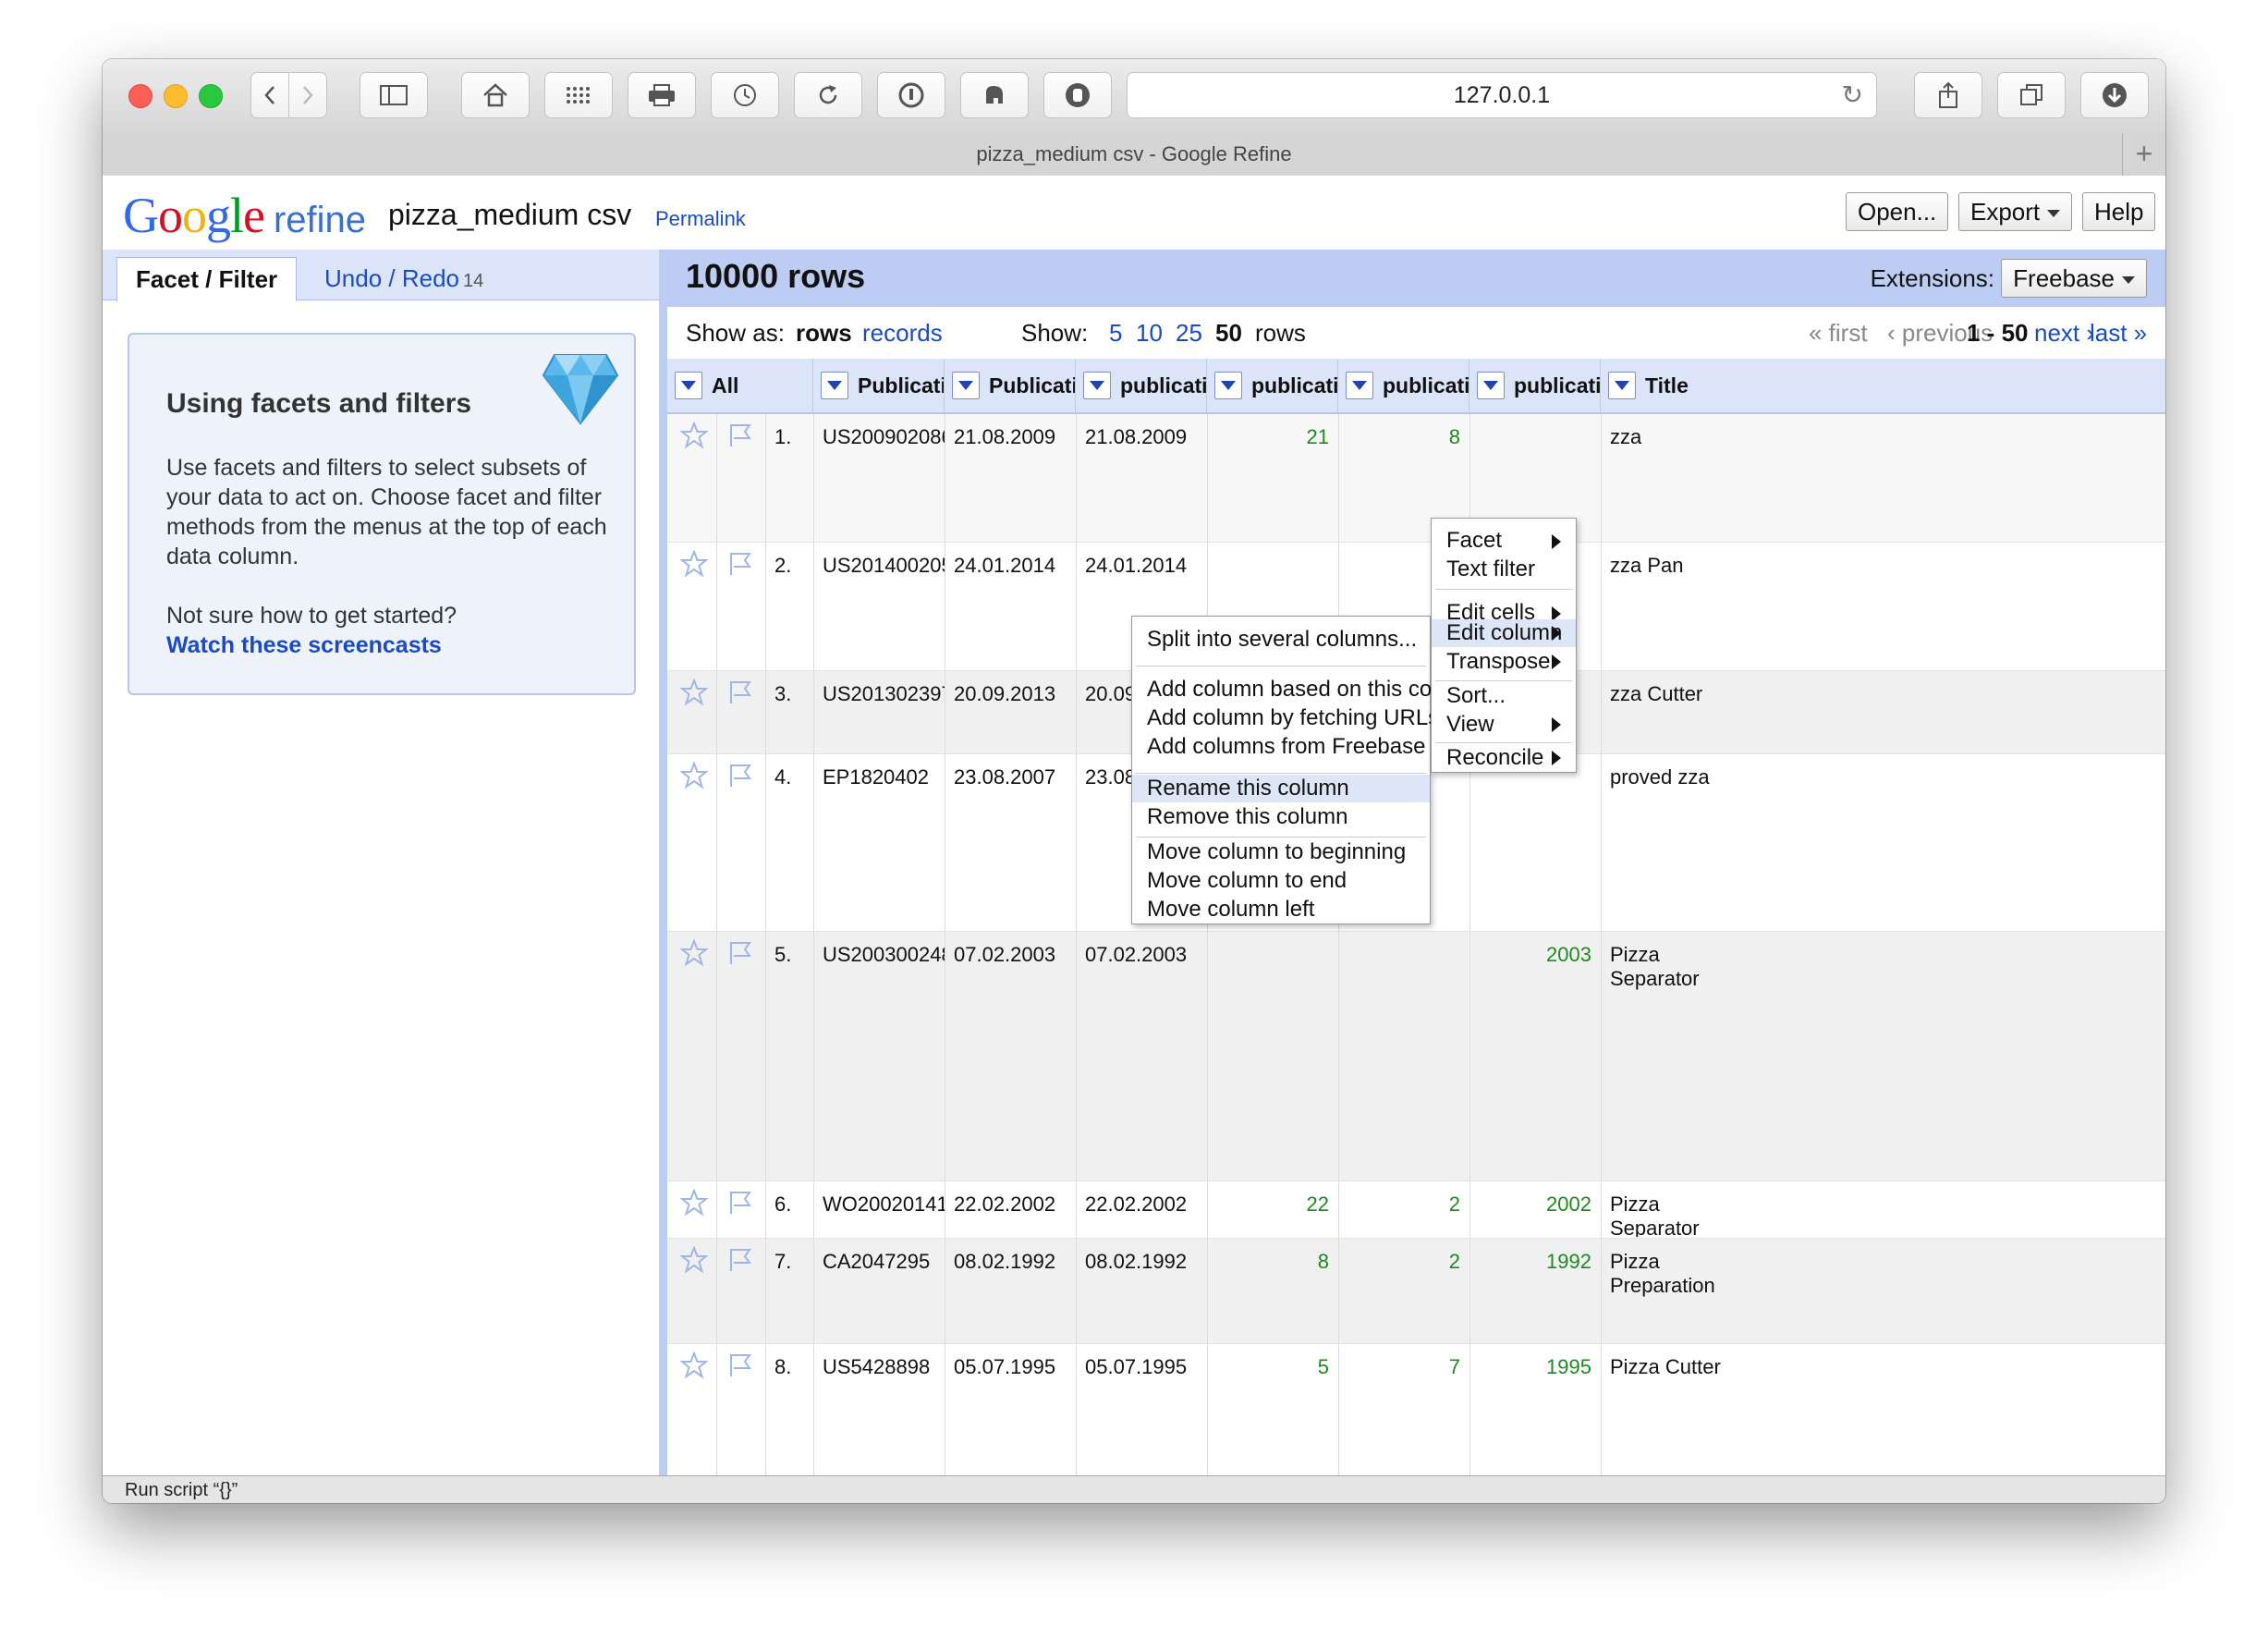 This screenshot has height=1651, width=2268. I want to click on column-header-label: publication_date, so click(1557, 385).